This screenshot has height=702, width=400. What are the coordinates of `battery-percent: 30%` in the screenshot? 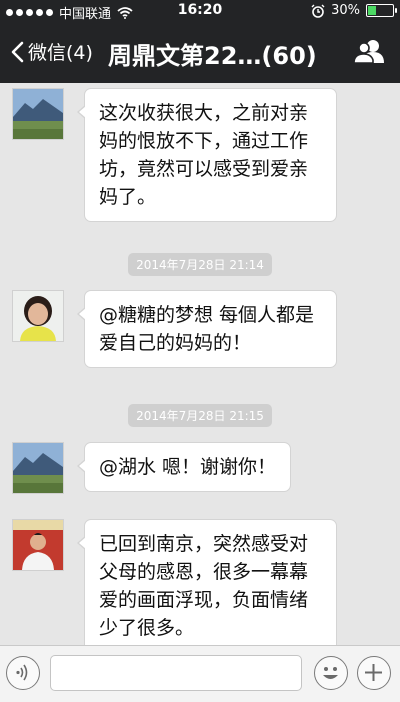 It's located at (345, 10).